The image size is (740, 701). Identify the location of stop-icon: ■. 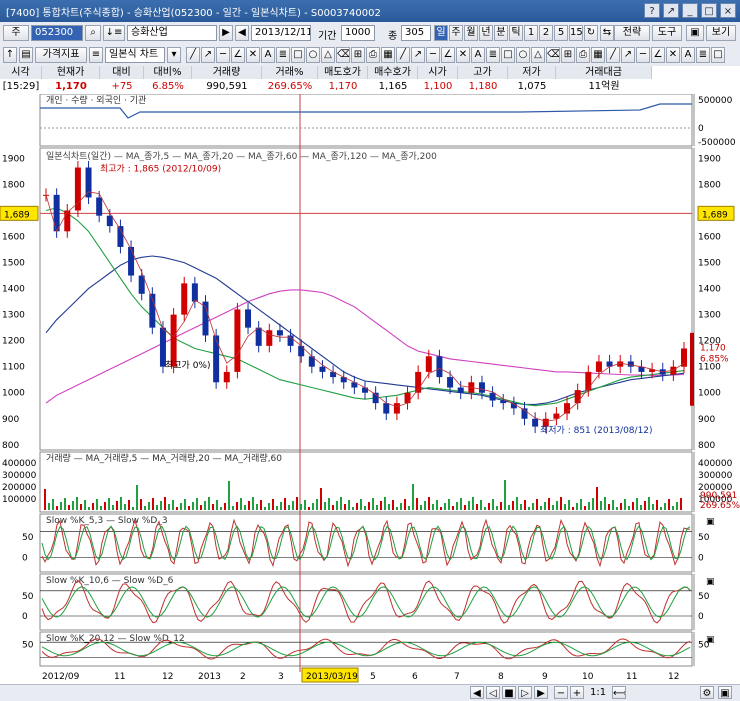
(509, 692).